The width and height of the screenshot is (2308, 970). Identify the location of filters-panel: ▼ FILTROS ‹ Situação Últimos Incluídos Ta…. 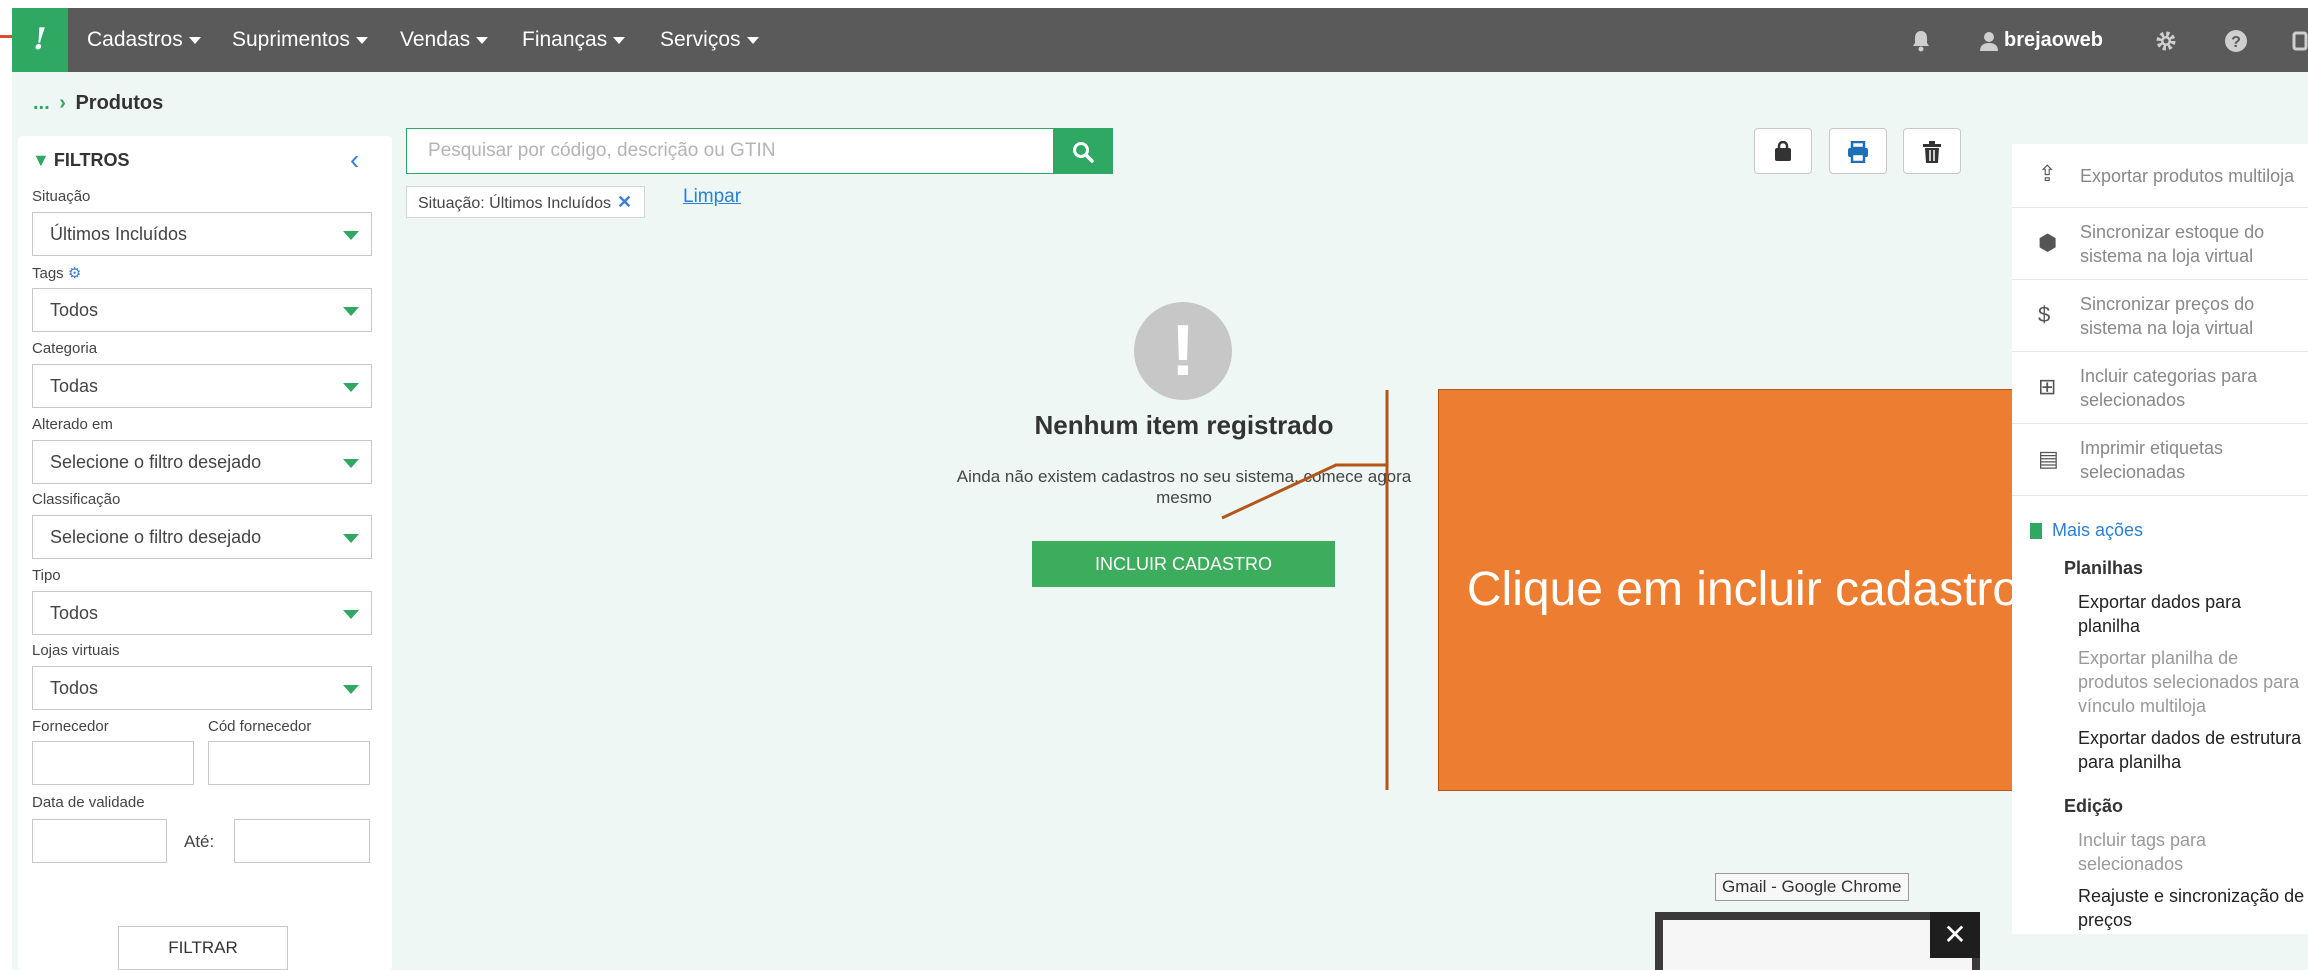
(205, 553).